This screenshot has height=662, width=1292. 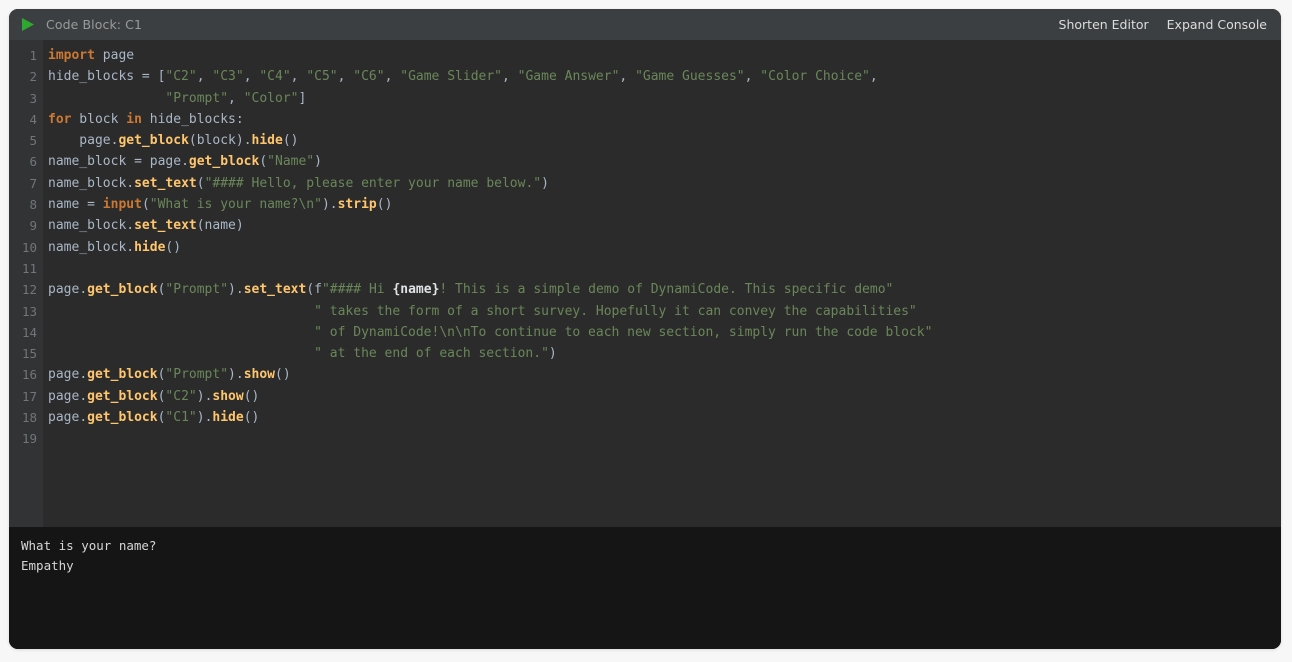 I want to click on code-token: (block), so click(x=216, y=141).